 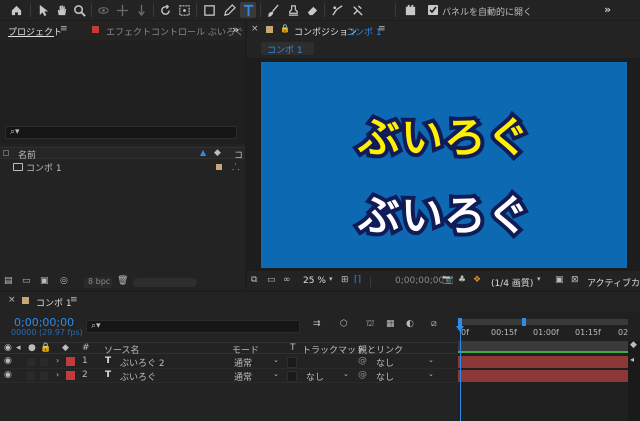 I want to click on layer1-lock-box, so click(x=44, y=362).